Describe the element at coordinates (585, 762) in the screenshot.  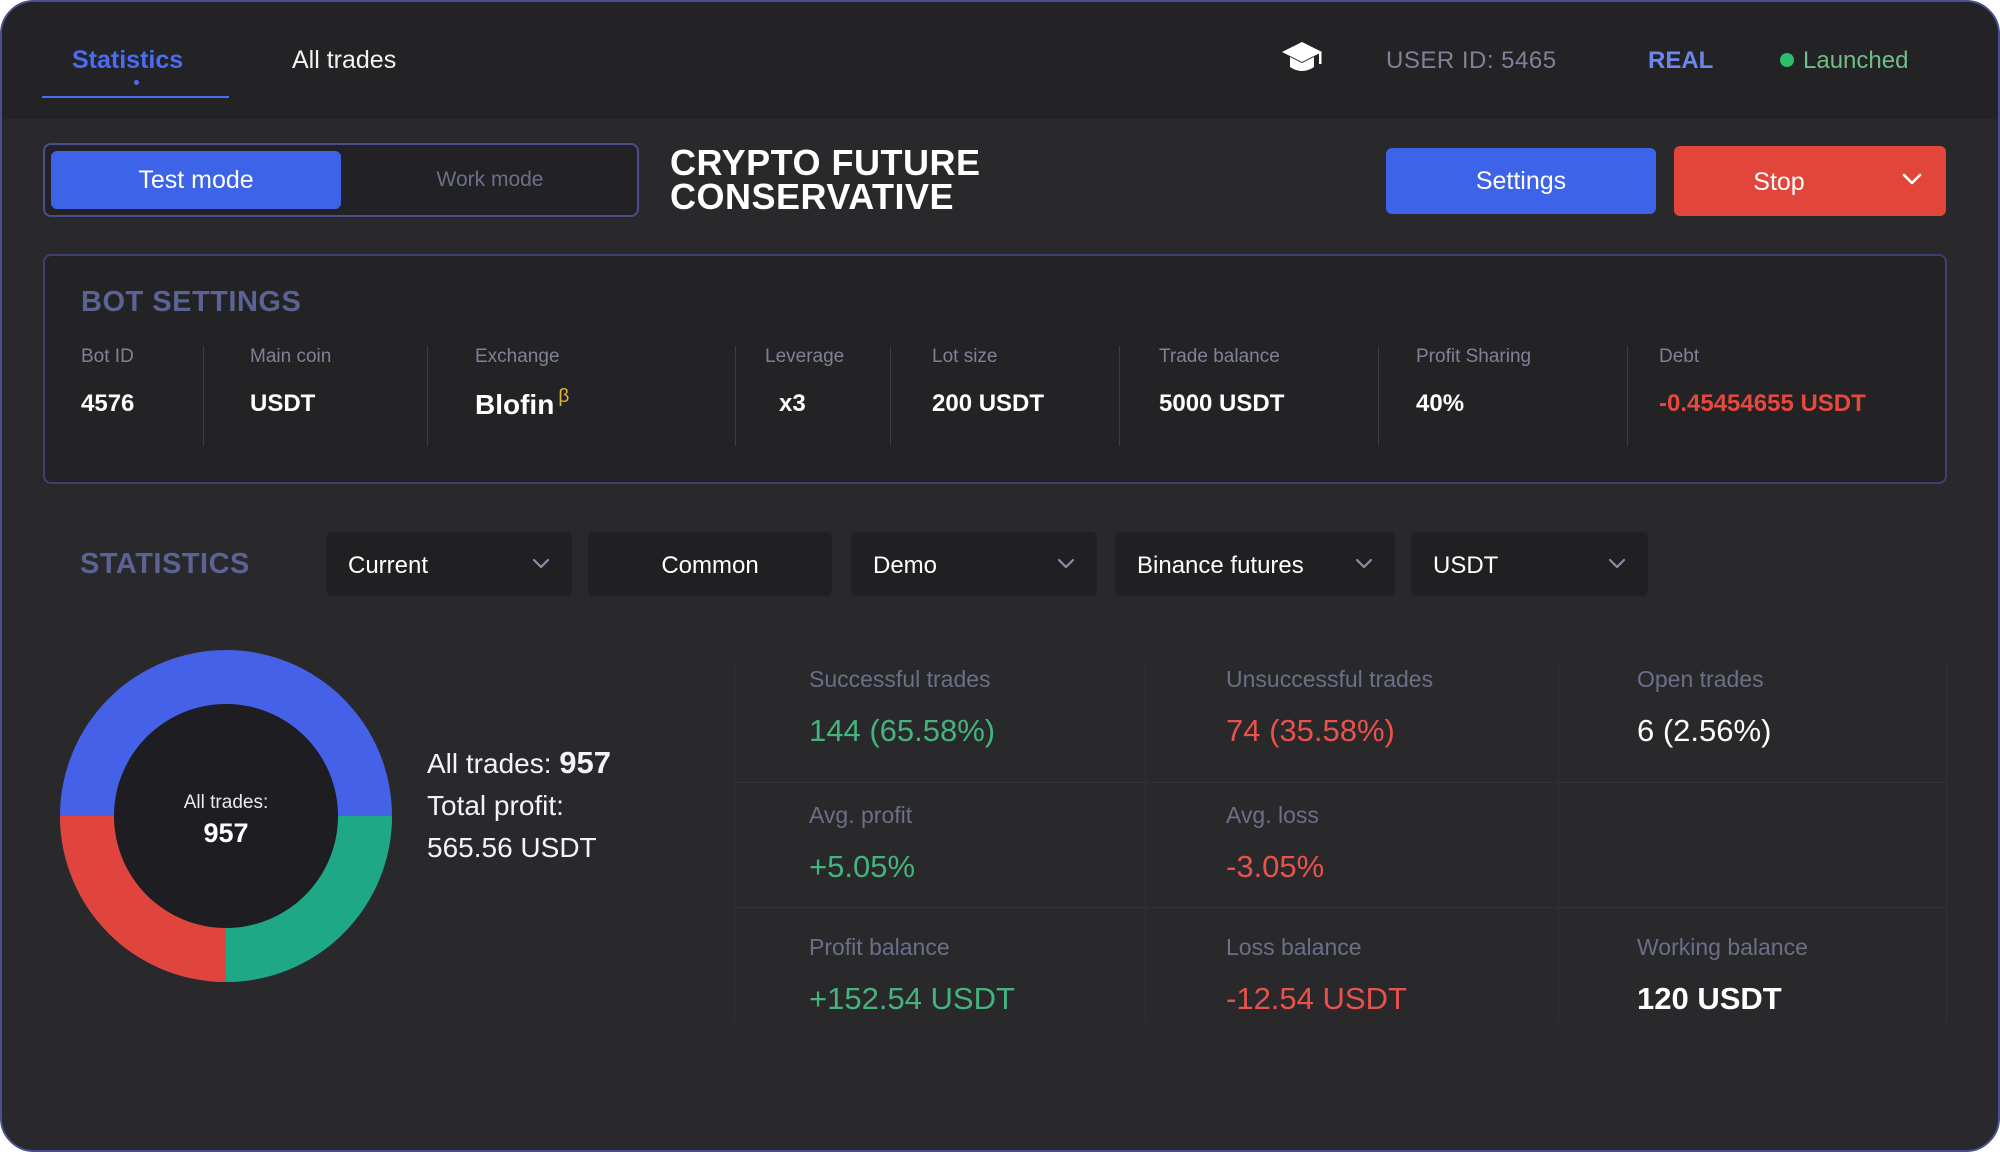
I see `all-trades-value: 957` at that location.